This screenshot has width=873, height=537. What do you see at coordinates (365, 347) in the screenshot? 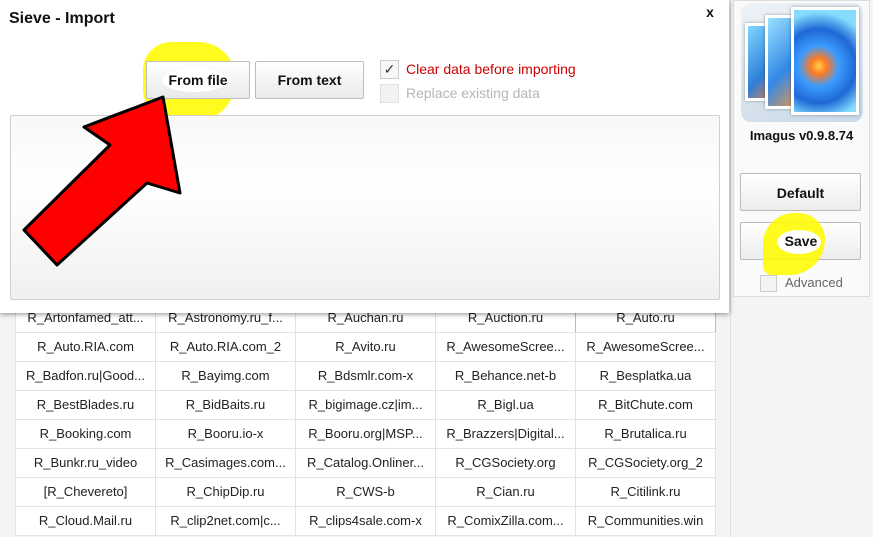
I see `sieve-item: R_Avito.ru` at bounding box center [365, 347].